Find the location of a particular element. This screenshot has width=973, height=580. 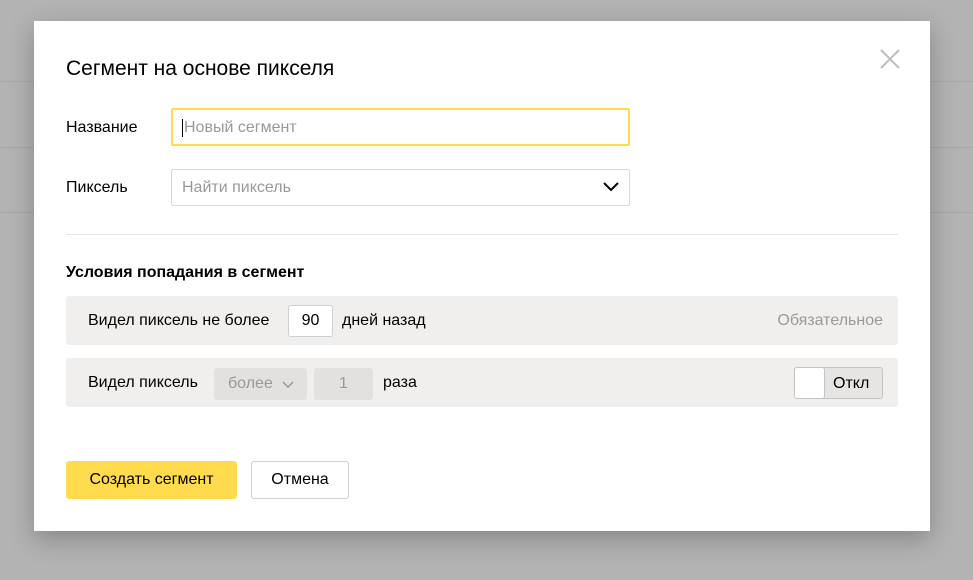

close-icon is located at coordinates (890, 59).